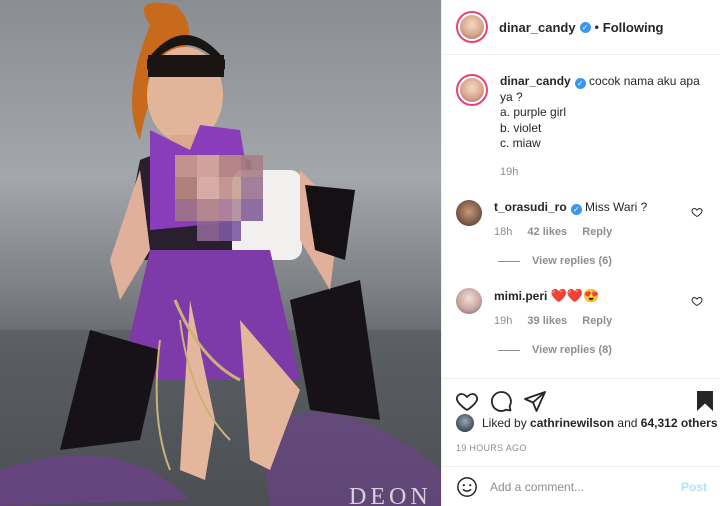 The height and width of the screenshot is (506, 720). I want to click on action-bar, so click(581, 396).